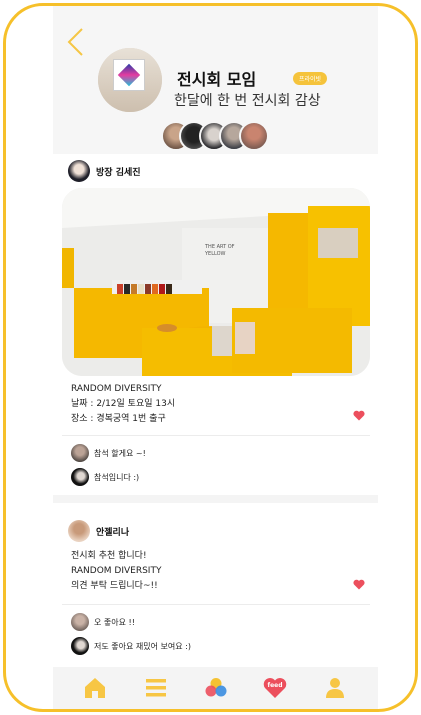 The height and width of the screenshot is (715, 421). What do you see at coordinates (247, 101) in the screenshot?
I see `group-description: 한달에 한 번 전시회 감상` at bounding box center [247, 101].